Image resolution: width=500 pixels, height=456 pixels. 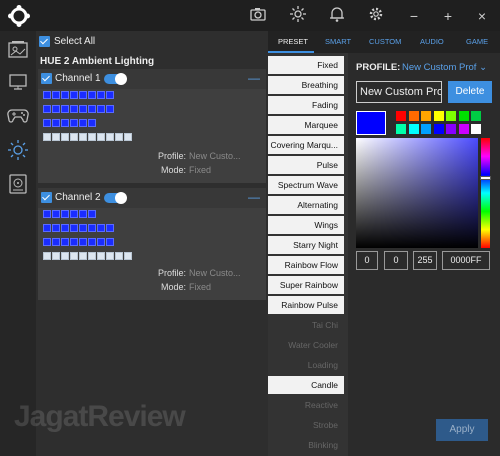 I want to click on select-all-checkbox, so click(x=44, y=41).